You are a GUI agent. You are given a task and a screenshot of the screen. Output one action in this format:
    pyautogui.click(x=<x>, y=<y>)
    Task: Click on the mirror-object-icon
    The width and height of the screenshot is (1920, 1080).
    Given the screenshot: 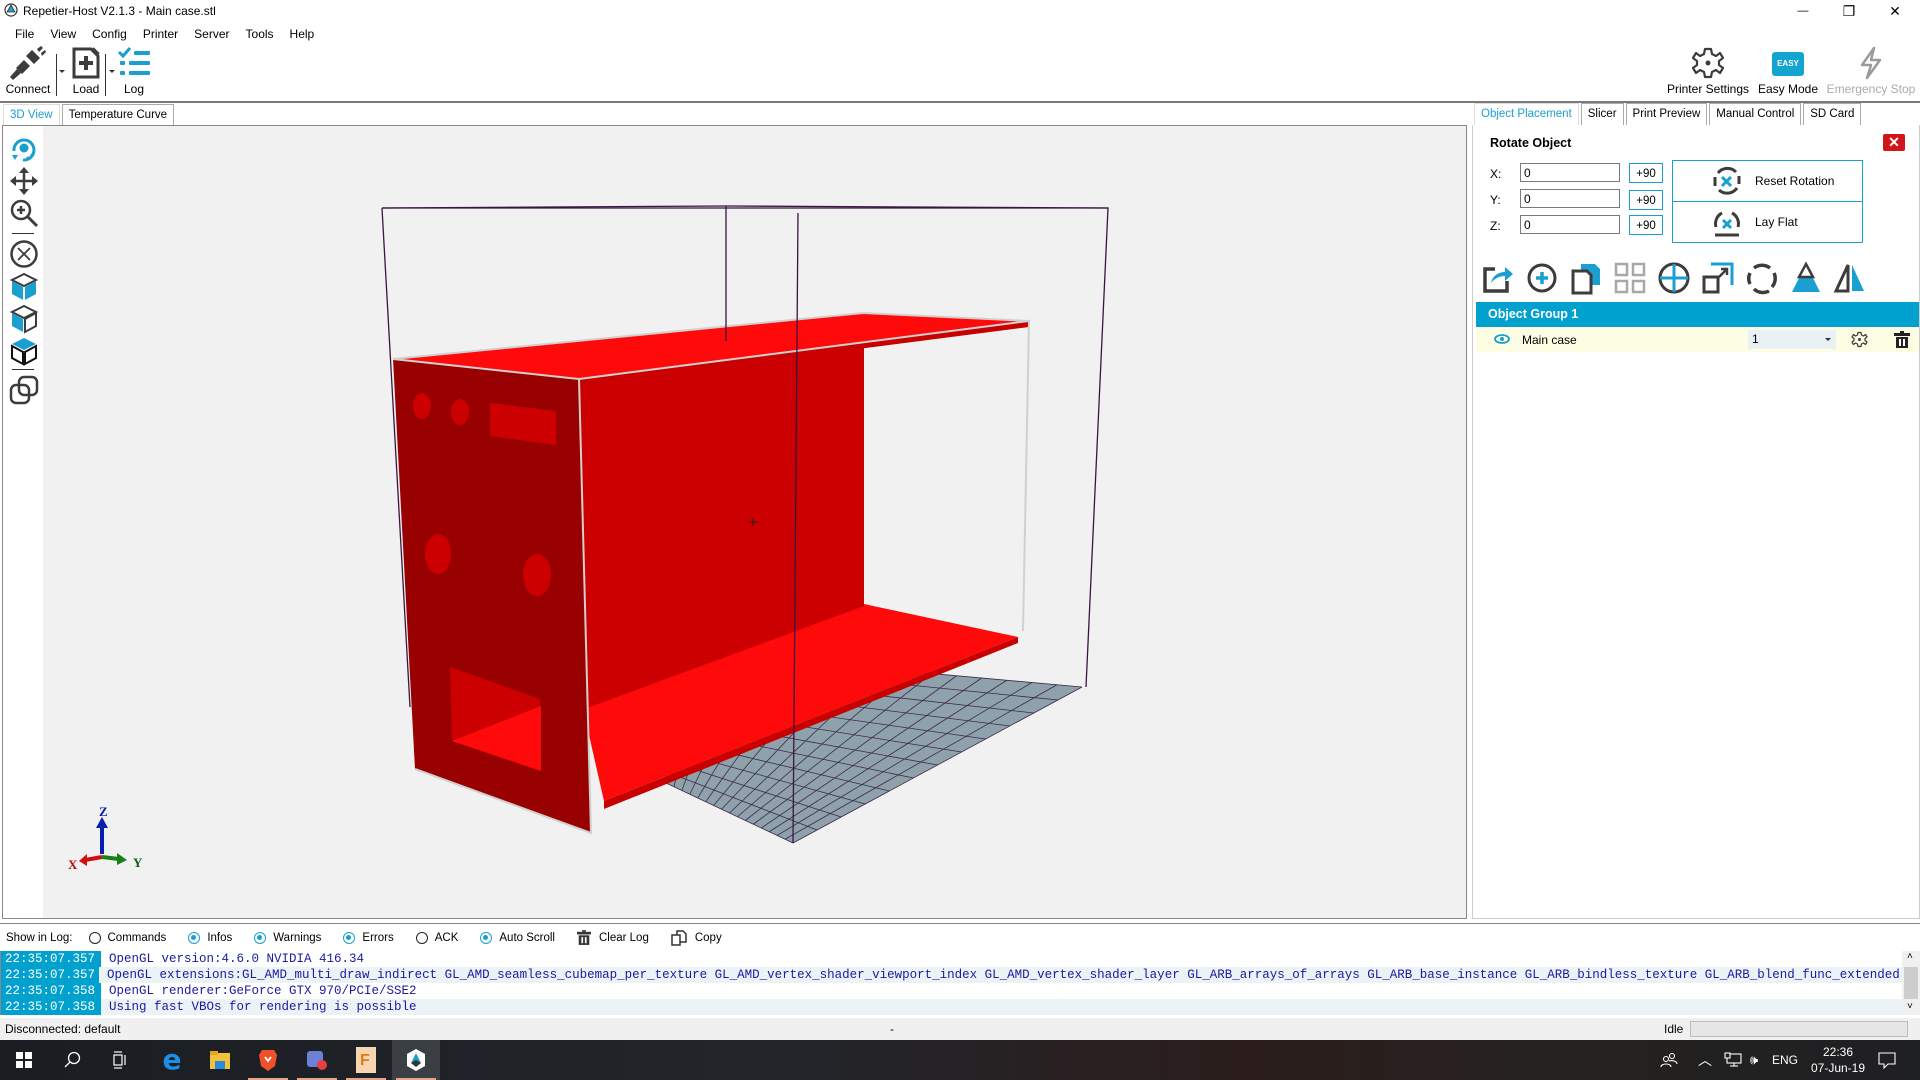 What is the action you would take?
    pyautogui.click(x=1850, y=278)
    